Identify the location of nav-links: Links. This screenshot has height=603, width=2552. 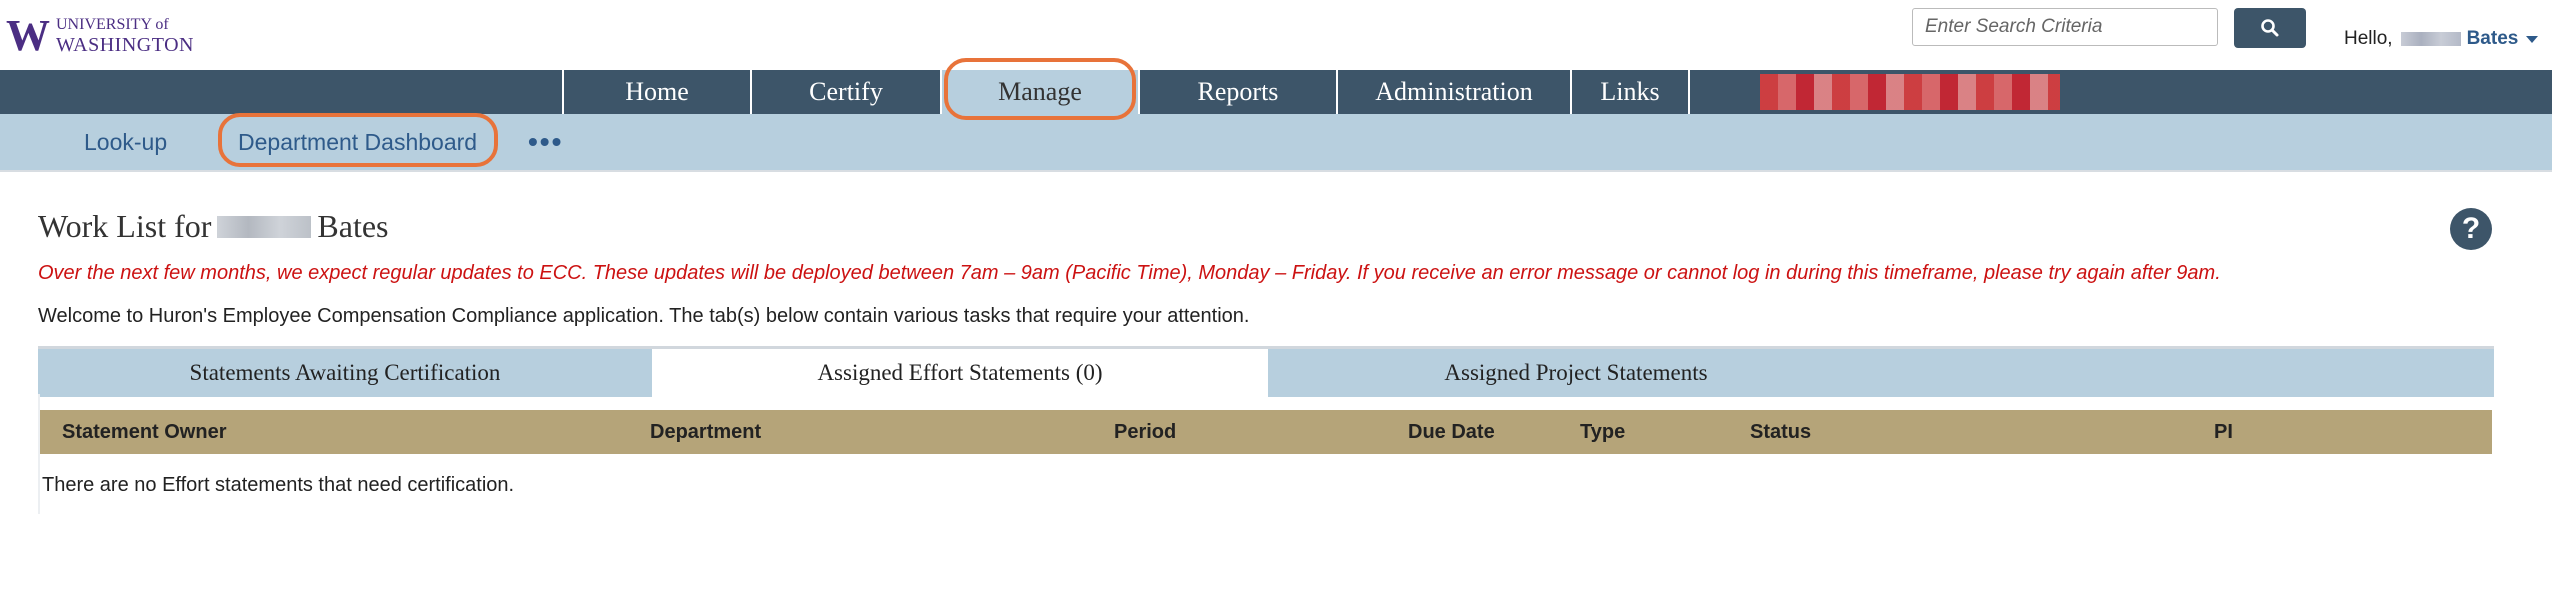
(1630, 92).